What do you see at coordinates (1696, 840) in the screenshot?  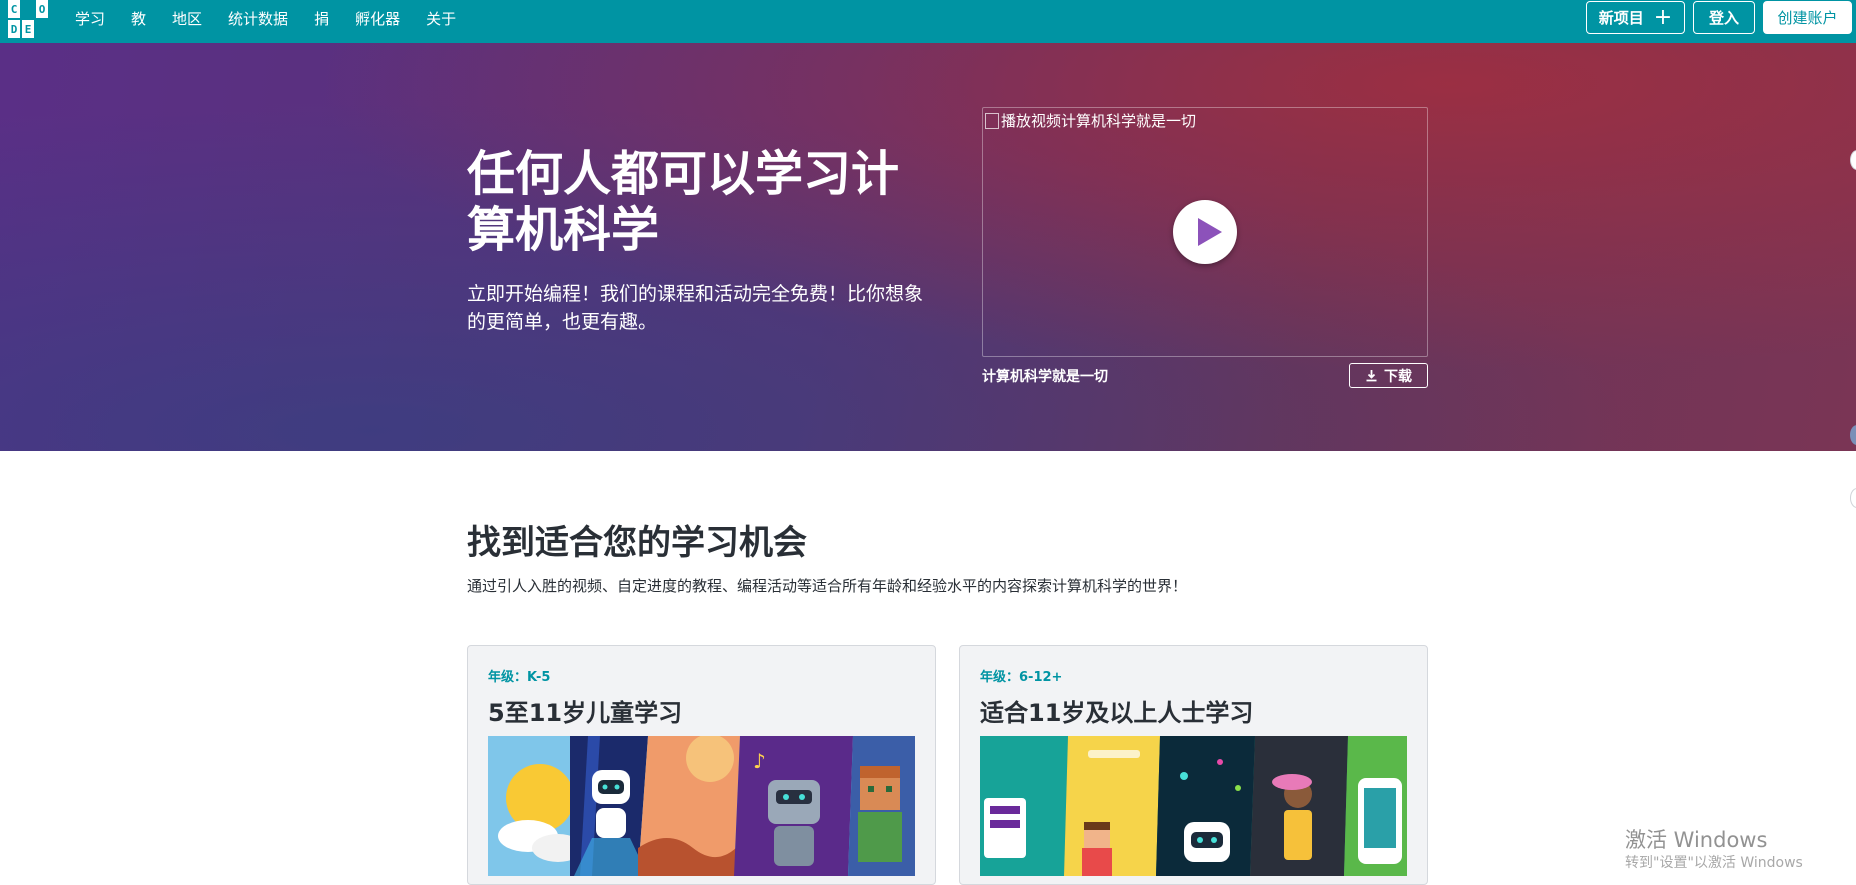 I see `windows-activation-watermark: 激活 Windows` at bounding box center [1696, 840].